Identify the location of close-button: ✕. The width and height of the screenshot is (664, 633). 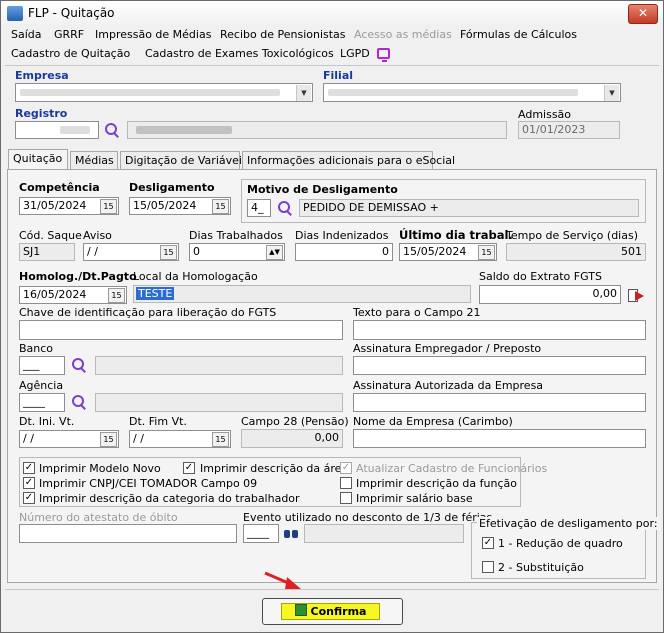
(643, 14).